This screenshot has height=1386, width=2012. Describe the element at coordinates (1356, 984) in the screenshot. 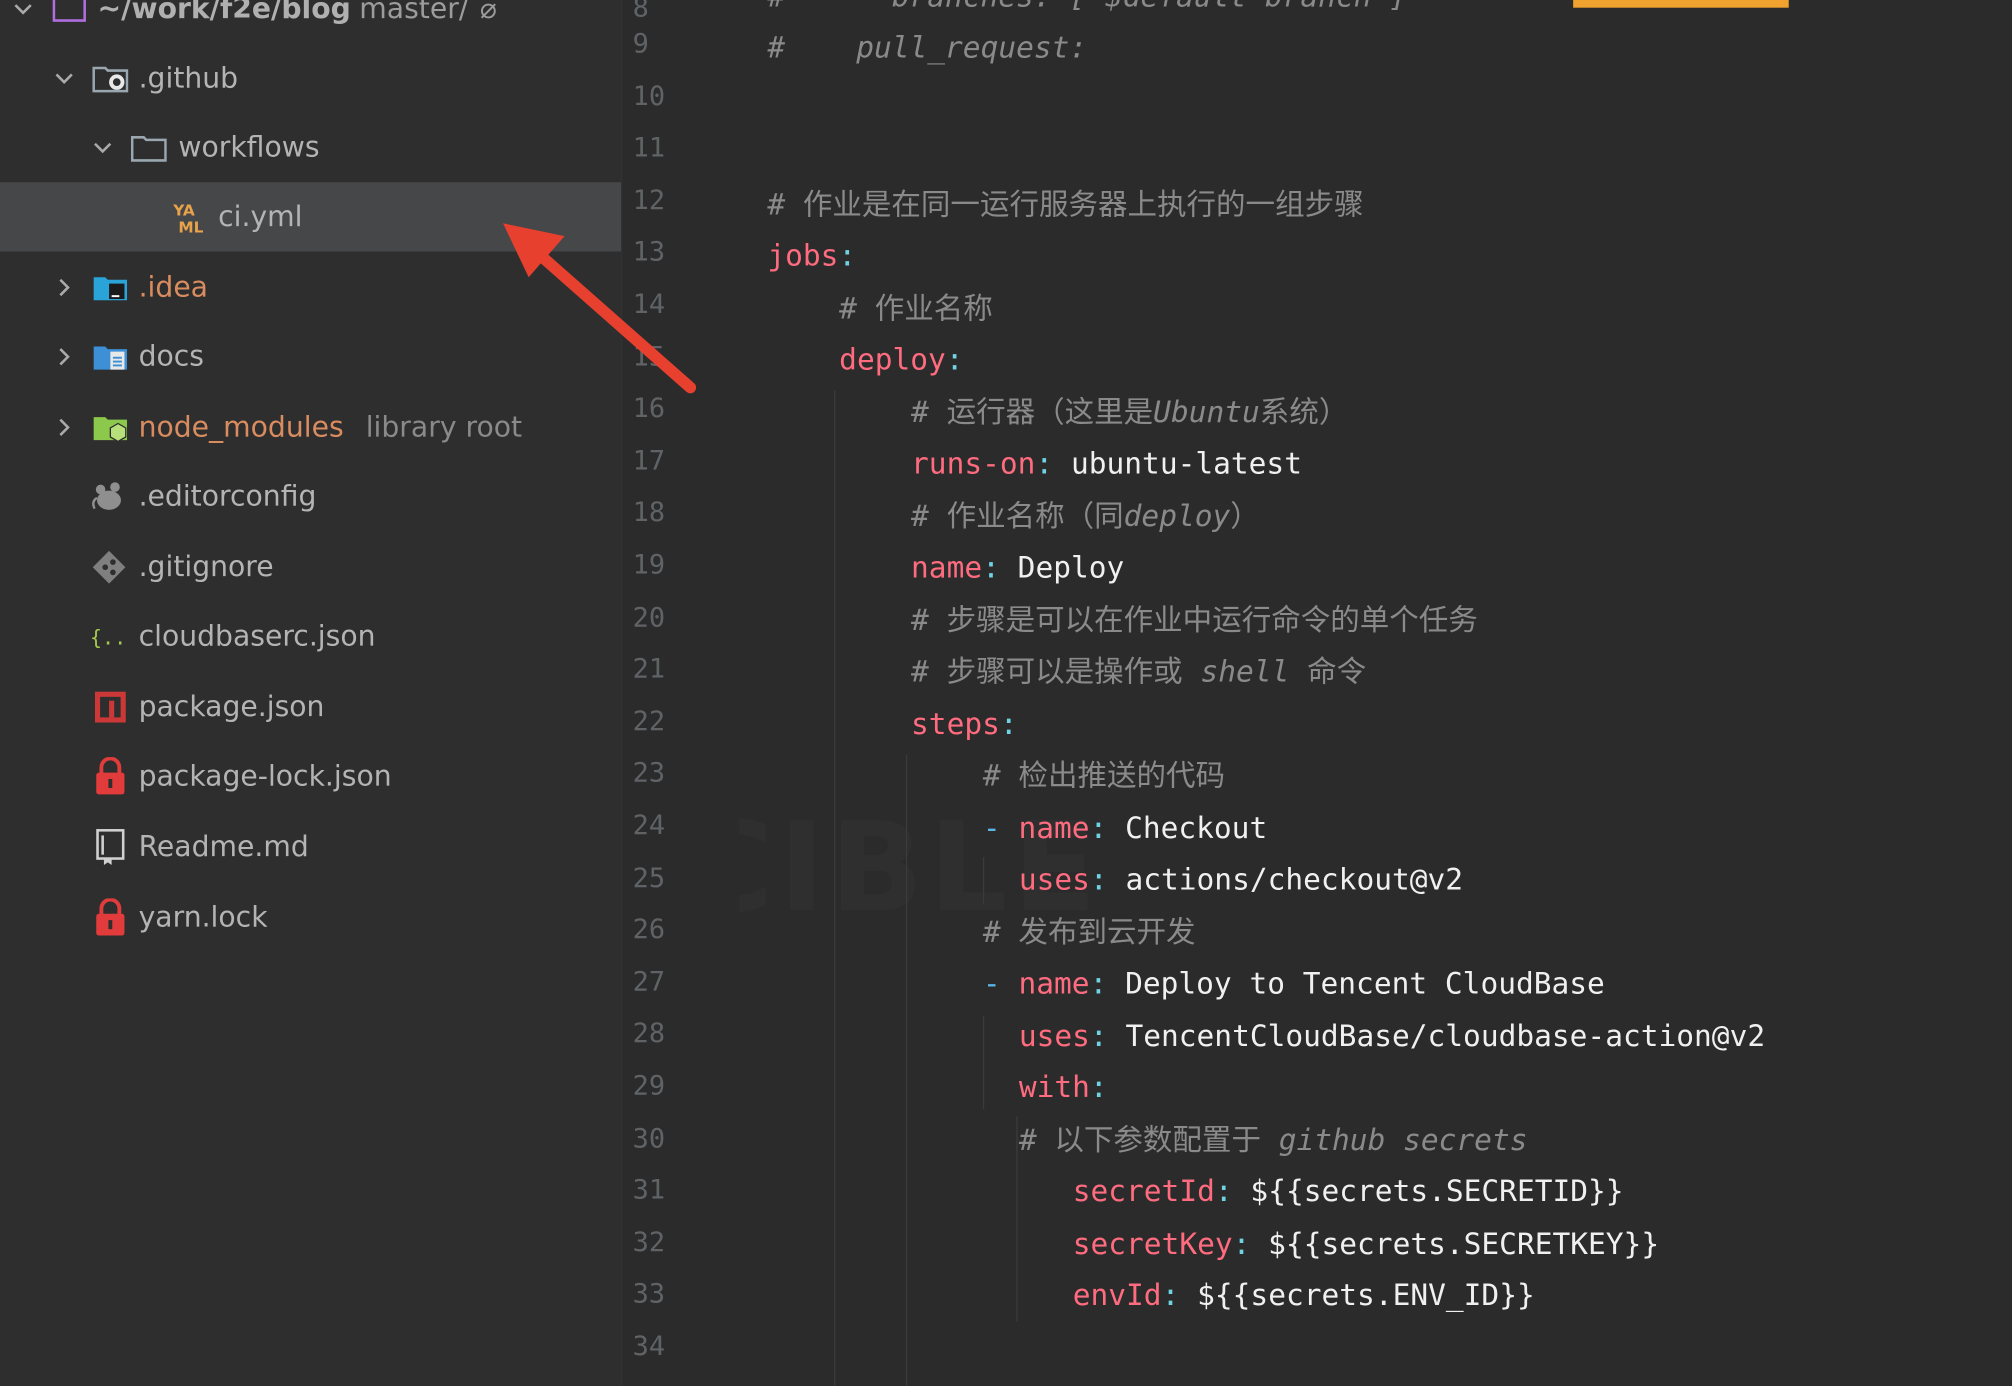

I see `yaml-value: Deploy to Tencent CloudBase` at that location.